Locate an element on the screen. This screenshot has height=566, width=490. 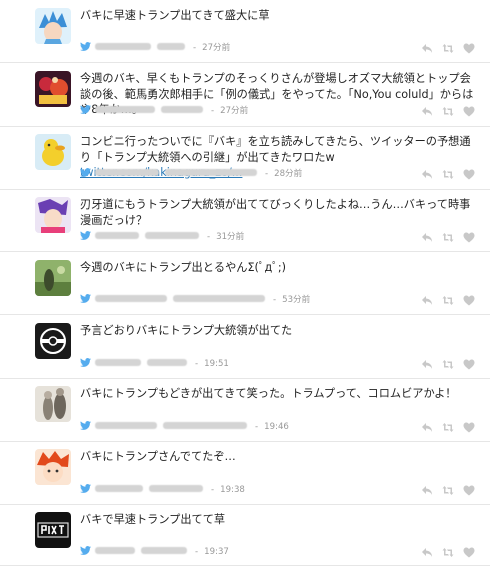
tweet-text: バキで早速トランプ出てて草 is located at coordinates (153, 519).